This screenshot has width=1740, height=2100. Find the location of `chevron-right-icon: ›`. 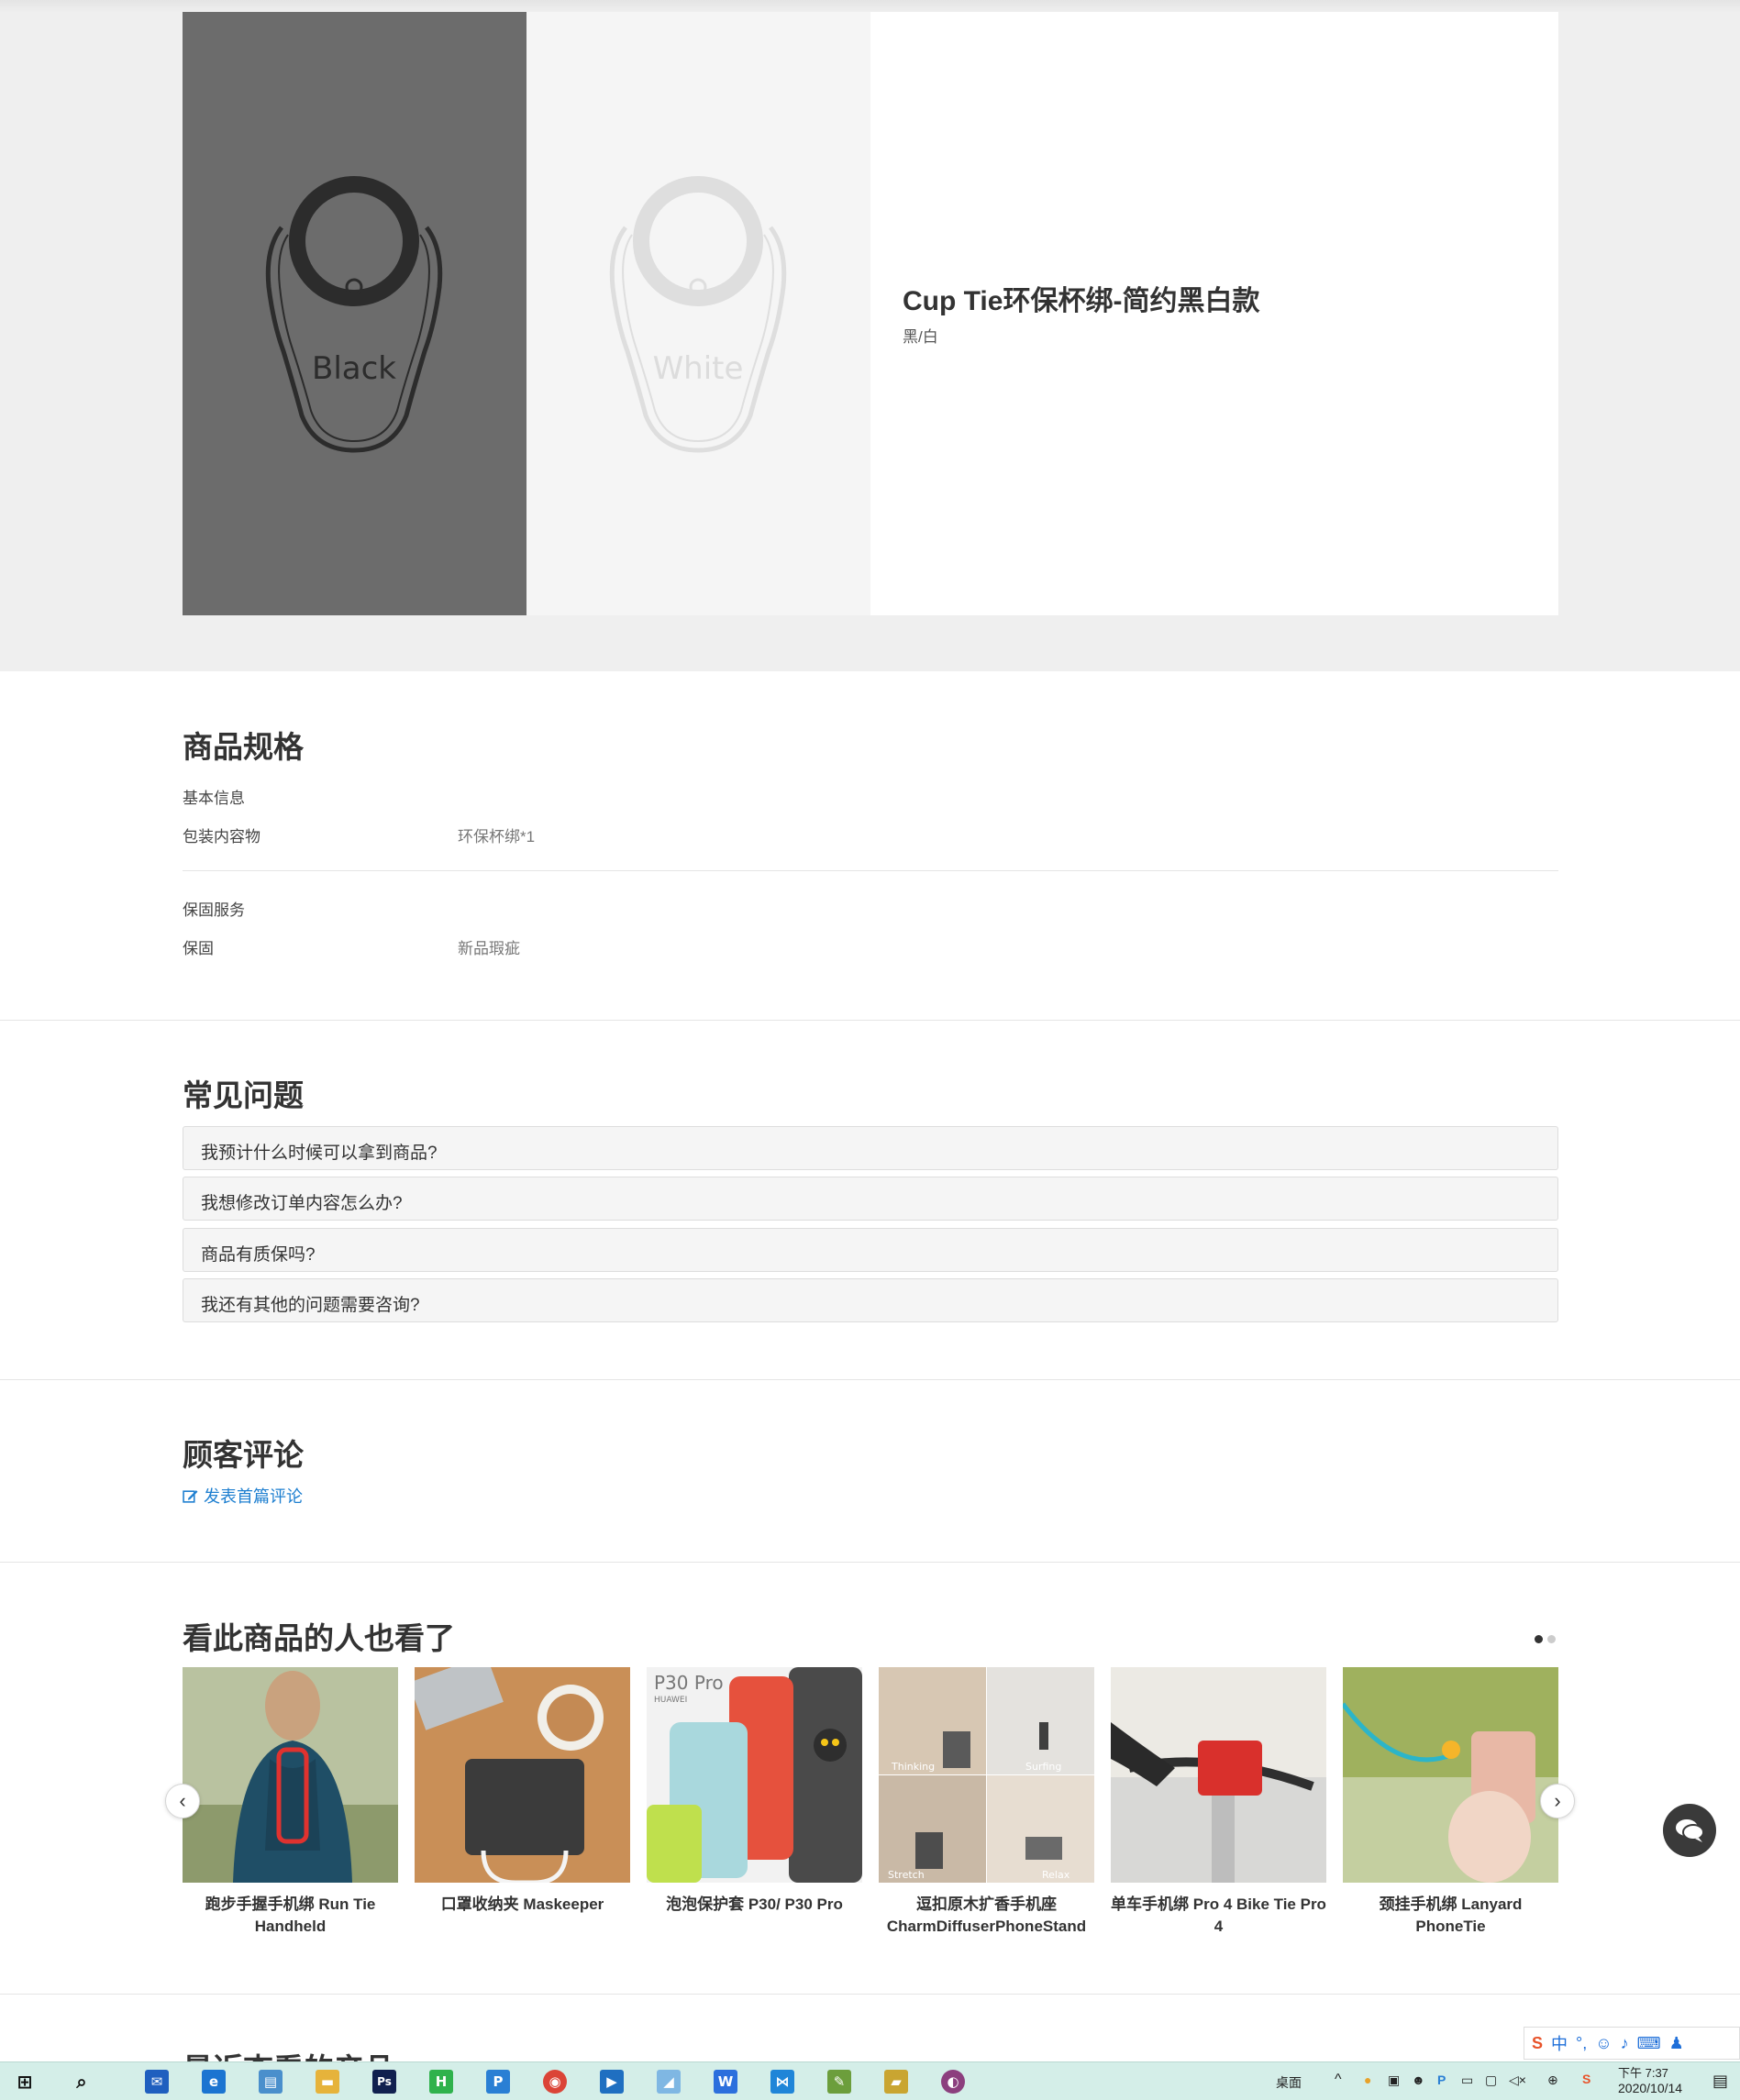

chevron-right-icon: › is located at coordinates (1557, 1800).